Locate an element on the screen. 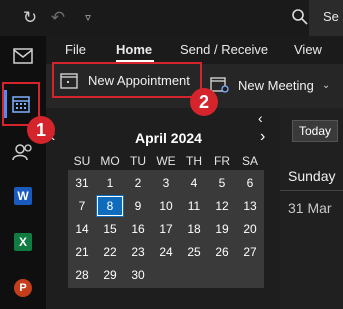  search-box: Se is located at coordinates (326, 18).